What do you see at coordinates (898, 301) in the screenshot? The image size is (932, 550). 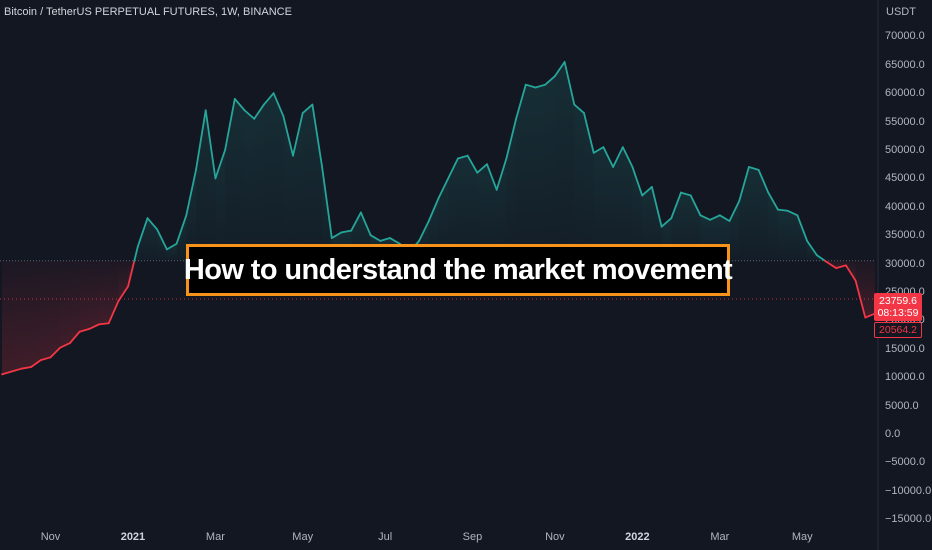 I see `last-price-value: 23759.6` at bounding box center [898, 301].